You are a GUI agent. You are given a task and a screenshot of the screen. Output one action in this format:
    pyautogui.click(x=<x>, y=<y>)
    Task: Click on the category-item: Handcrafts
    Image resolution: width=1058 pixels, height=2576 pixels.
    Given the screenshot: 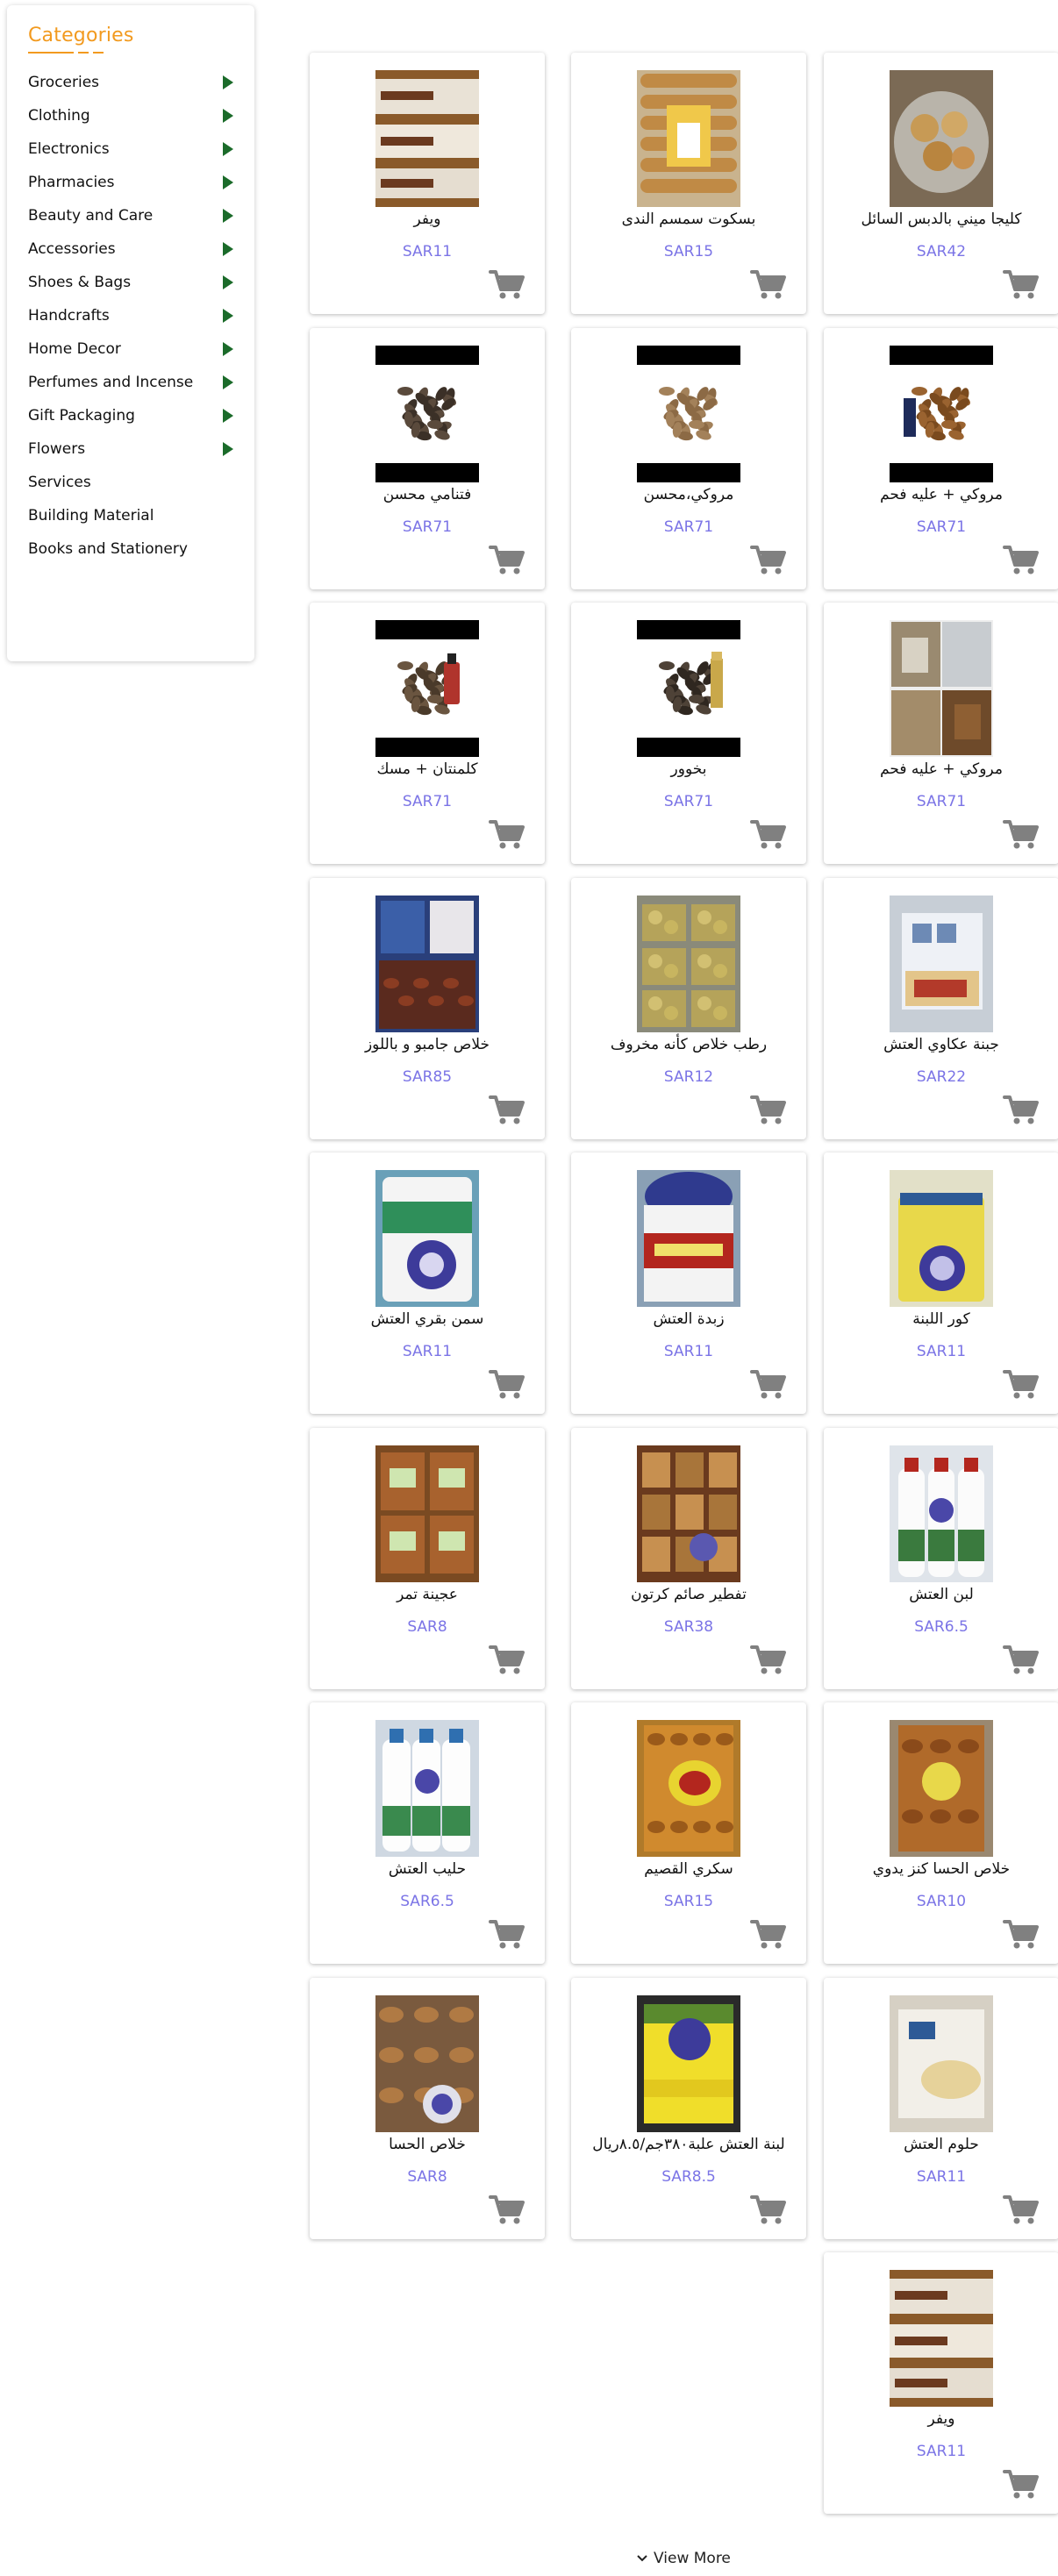 What is the action you would take?
    pyautogui.click(x=131, y=316)
    